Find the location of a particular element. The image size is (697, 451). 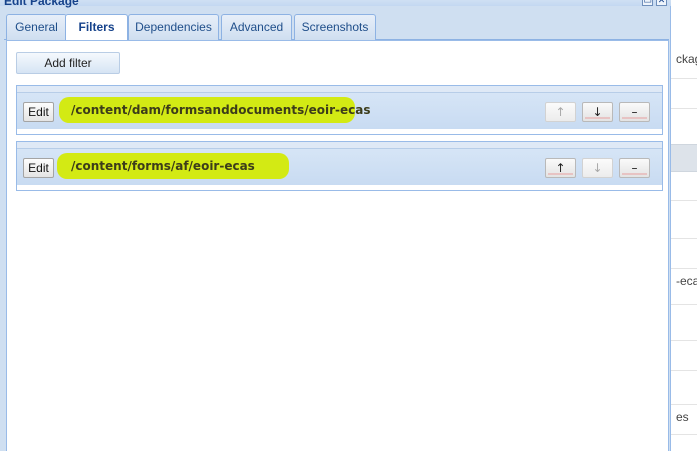

tab-label: Advanced is located at coordinates (256, 27).